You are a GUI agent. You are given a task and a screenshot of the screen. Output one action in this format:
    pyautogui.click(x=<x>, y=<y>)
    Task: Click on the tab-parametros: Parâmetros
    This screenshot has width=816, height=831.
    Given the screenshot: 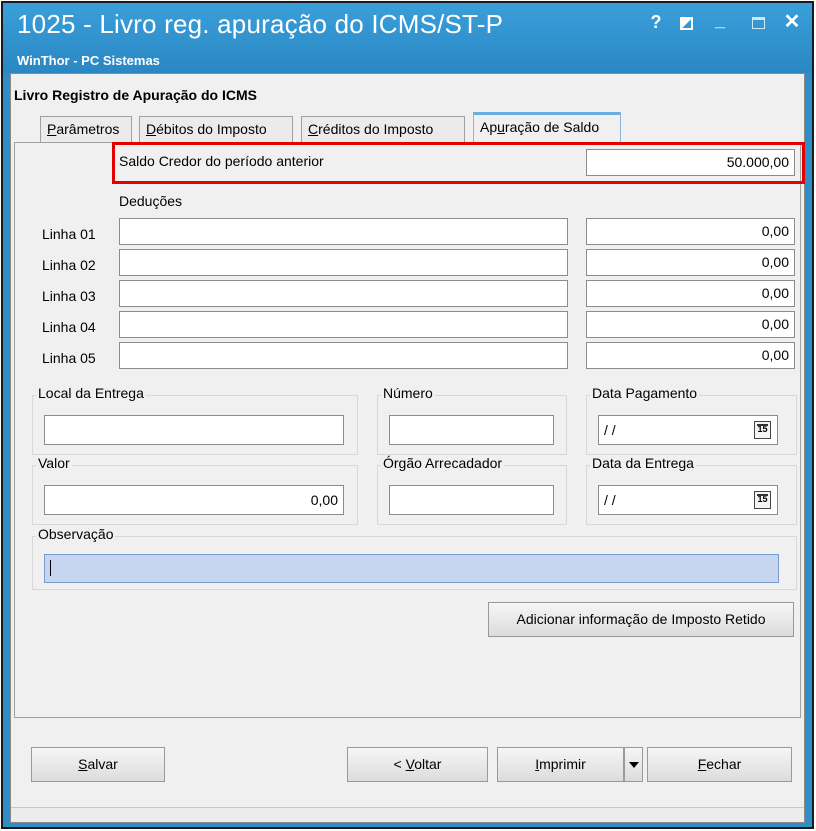 What is the action you would take?
    pyautogui.click(x=86, y=129)
    